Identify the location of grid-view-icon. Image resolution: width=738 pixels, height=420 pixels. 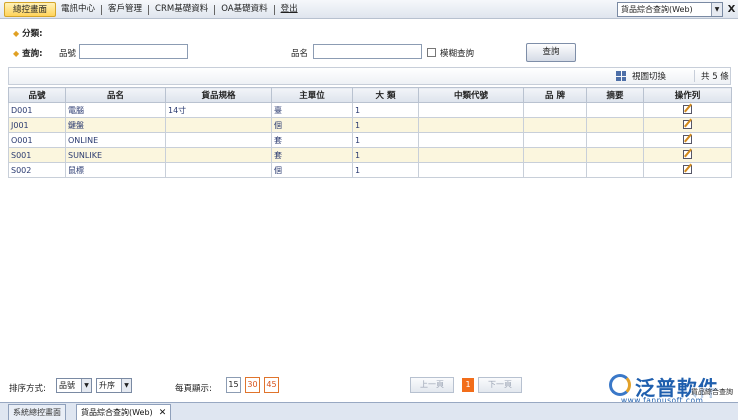
(621, 76).